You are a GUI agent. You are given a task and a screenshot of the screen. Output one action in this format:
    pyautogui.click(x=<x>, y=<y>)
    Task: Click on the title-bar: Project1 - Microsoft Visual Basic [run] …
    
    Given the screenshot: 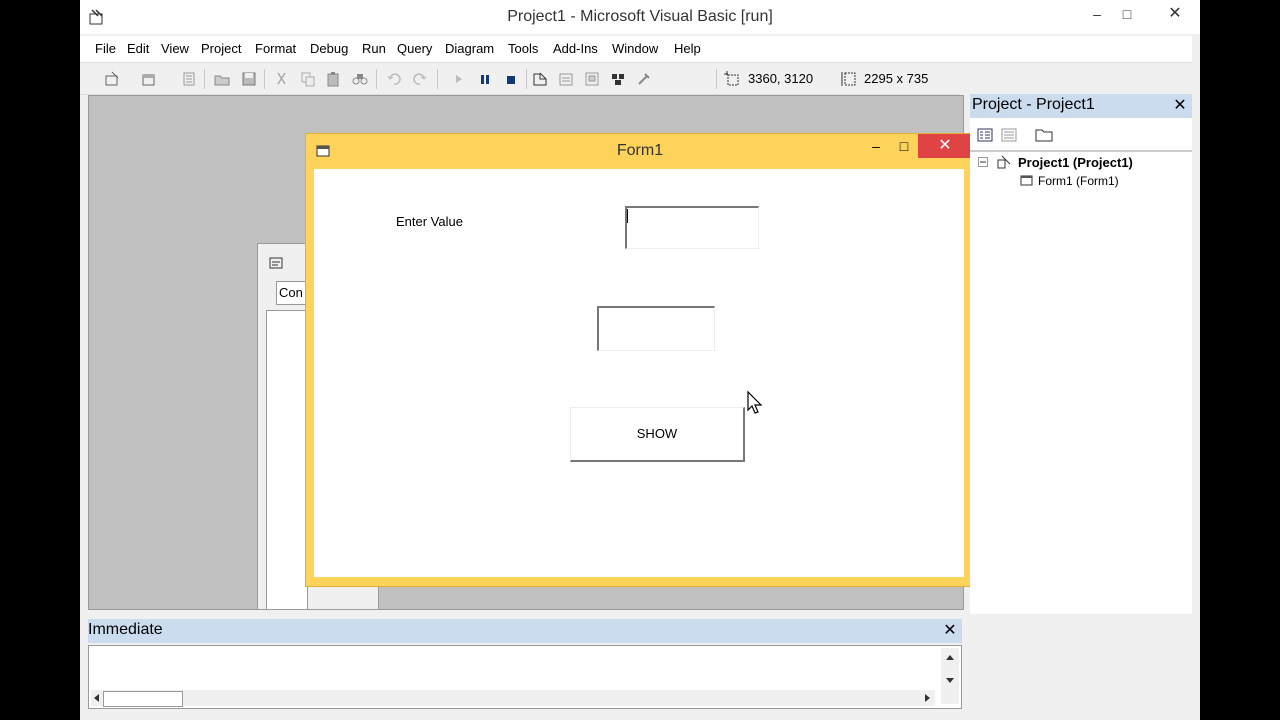 What is the action you would take?
    pyautogui.click(x=640, y=17)
    